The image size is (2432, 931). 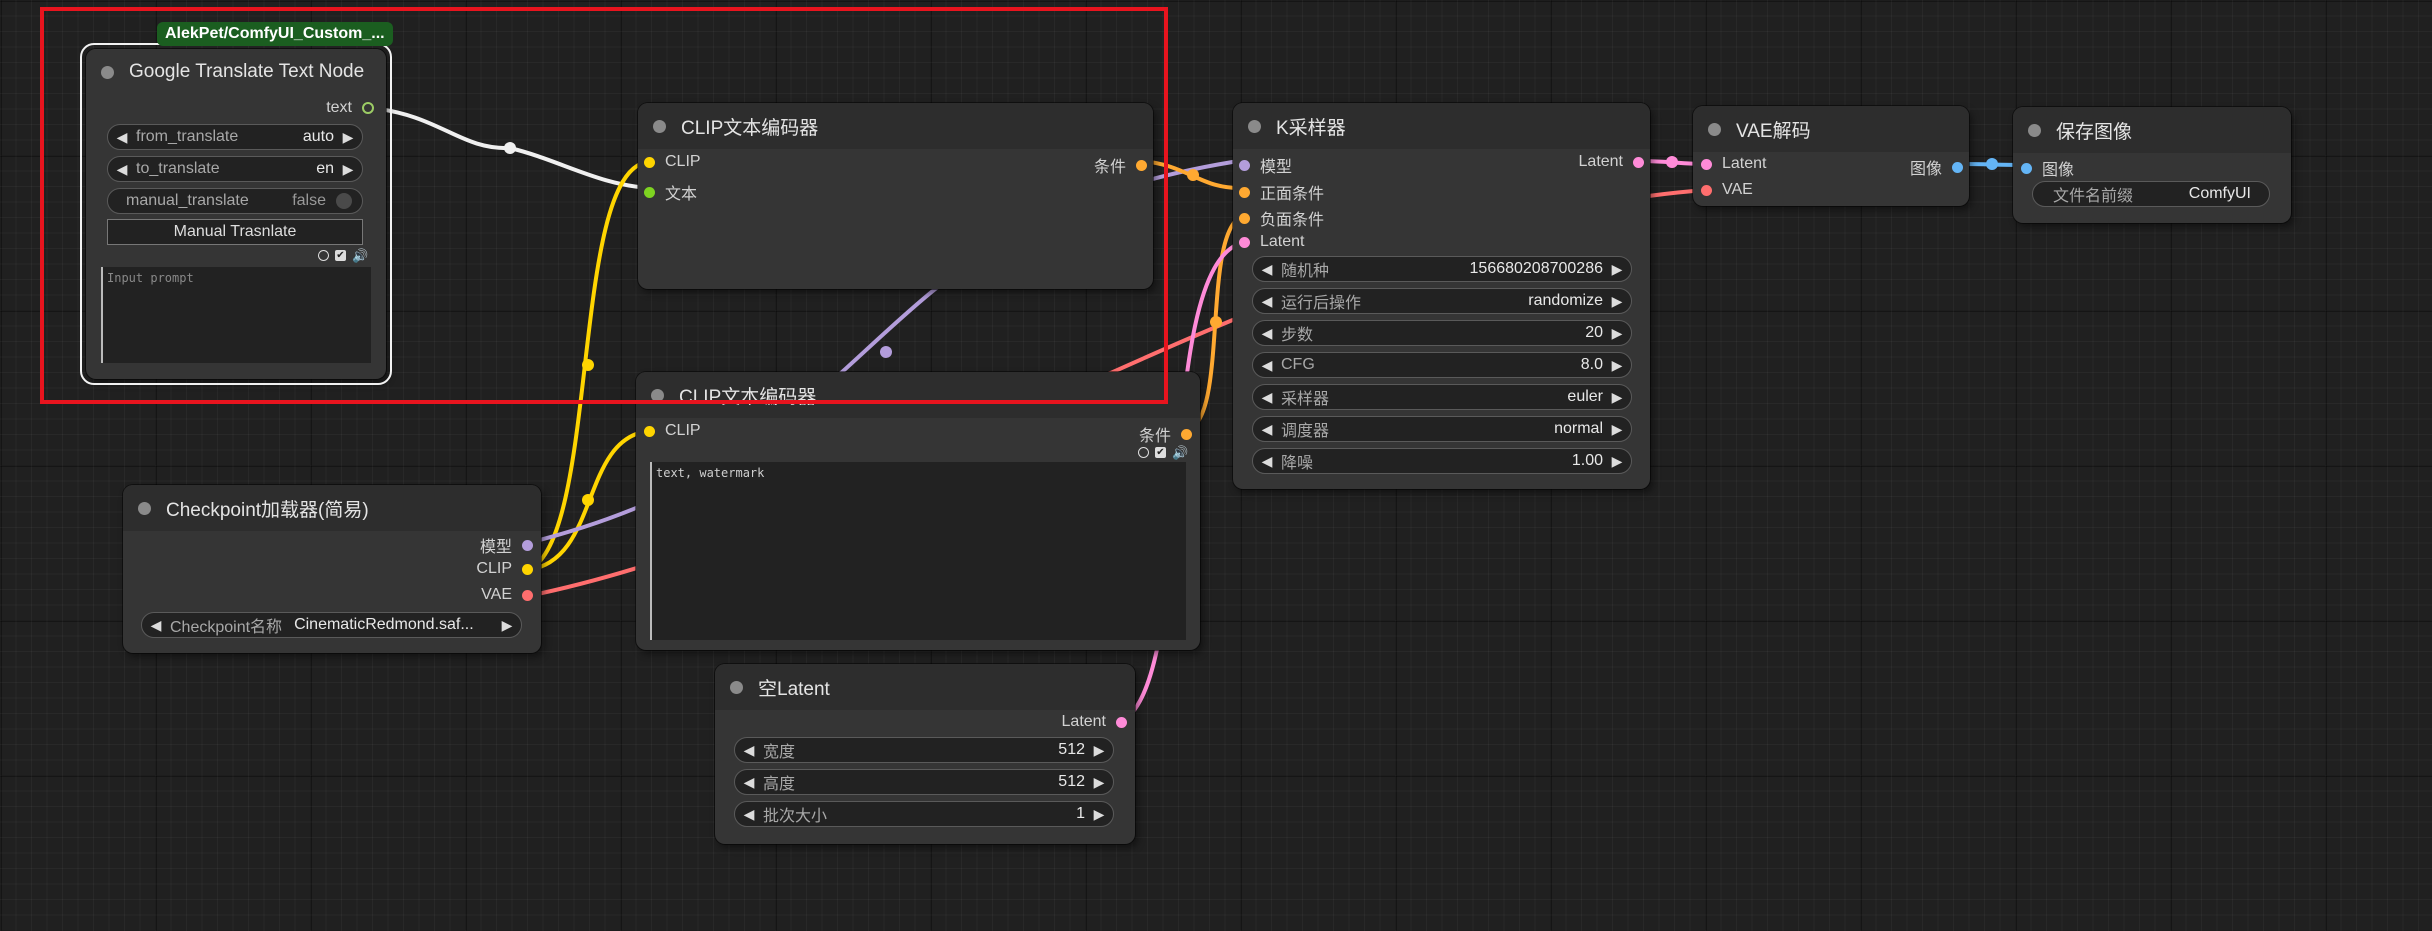 I want to click on sampler-widget: ◀ 采样器 euler ▶, so click(x=1442, y=397).